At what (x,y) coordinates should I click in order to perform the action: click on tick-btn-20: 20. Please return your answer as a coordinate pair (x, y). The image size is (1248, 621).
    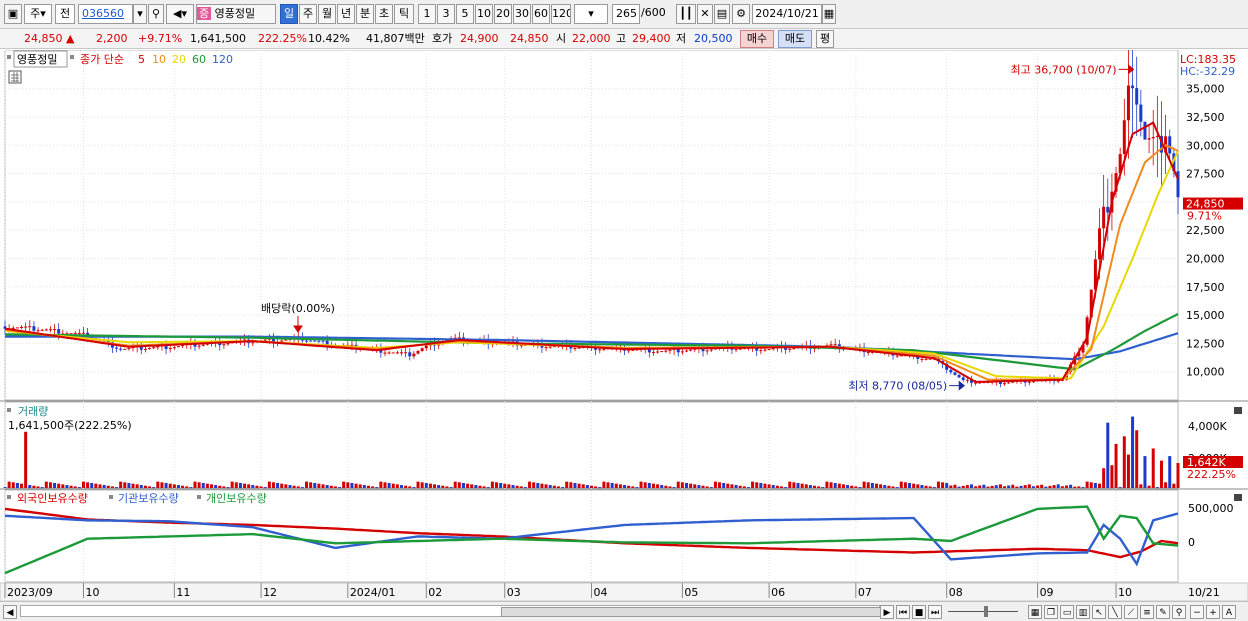
    Looking at the image, I should click on (503, 14).